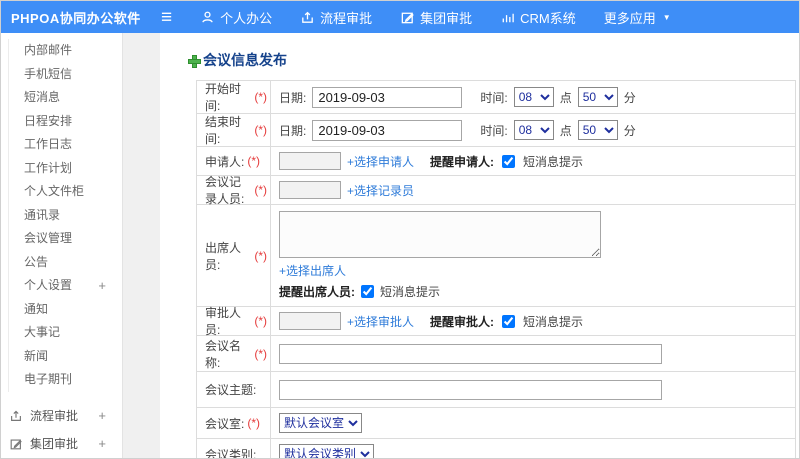 The image size is (800, 459). Describe the element at coordinates (629, 18) in the screenshot. I see `nav-label: 更多应用` at that location.